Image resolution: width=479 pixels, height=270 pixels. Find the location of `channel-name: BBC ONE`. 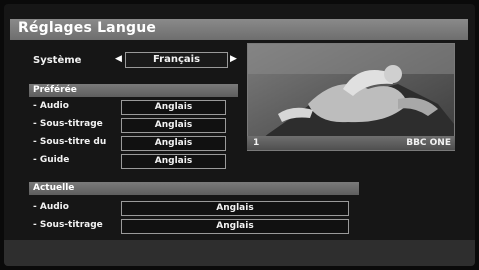

channel-name: BBC ONE is located at coordinates (428, 143).